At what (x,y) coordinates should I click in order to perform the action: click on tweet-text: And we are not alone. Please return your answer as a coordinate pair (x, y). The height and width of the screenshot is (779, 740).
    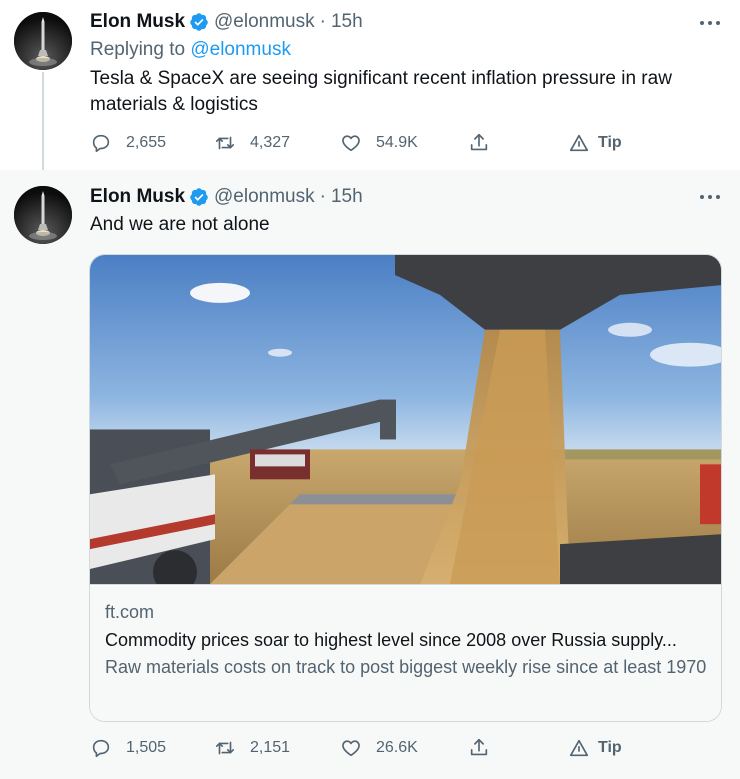
    Looking at the image, I should click on (180, 224).